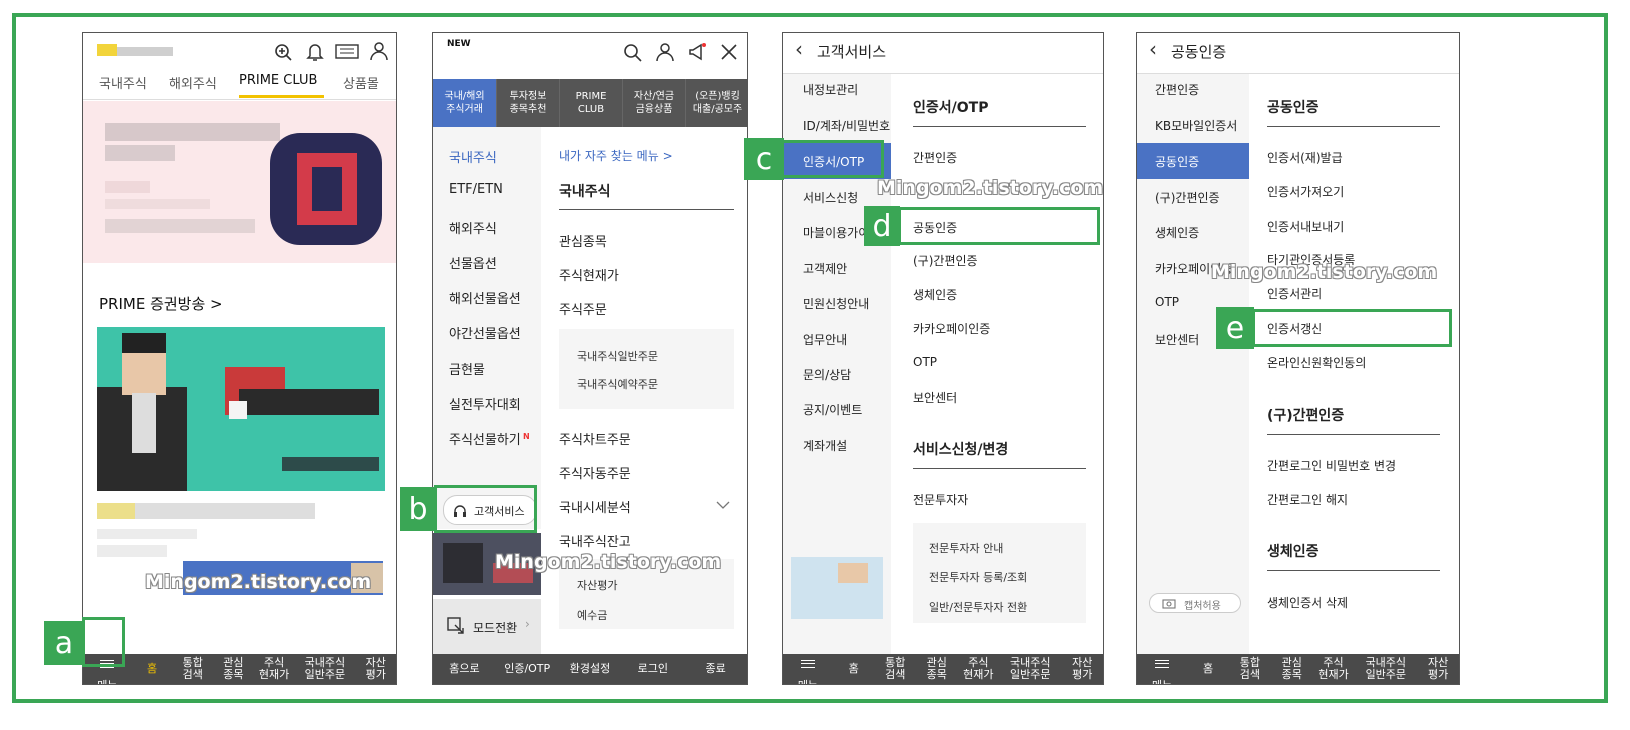 This screenshot has width=1630, height=730. What do you see at coordinates (485, 297) in the screenshot?
I see `left-menu-item-overseas-futures: 해외선물옵션` at bounding box center [485, 297].